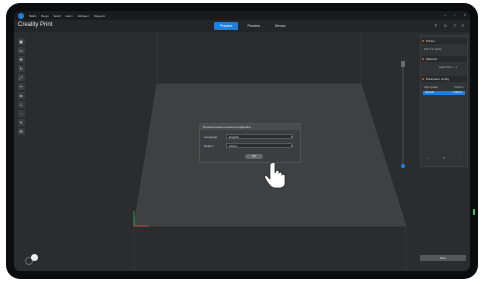 This screenshot has width=485, height=284. What do you see at coordinates (209, 146) in the screenshot?
I see `region-label: Region` at bounding box center [209, 146].